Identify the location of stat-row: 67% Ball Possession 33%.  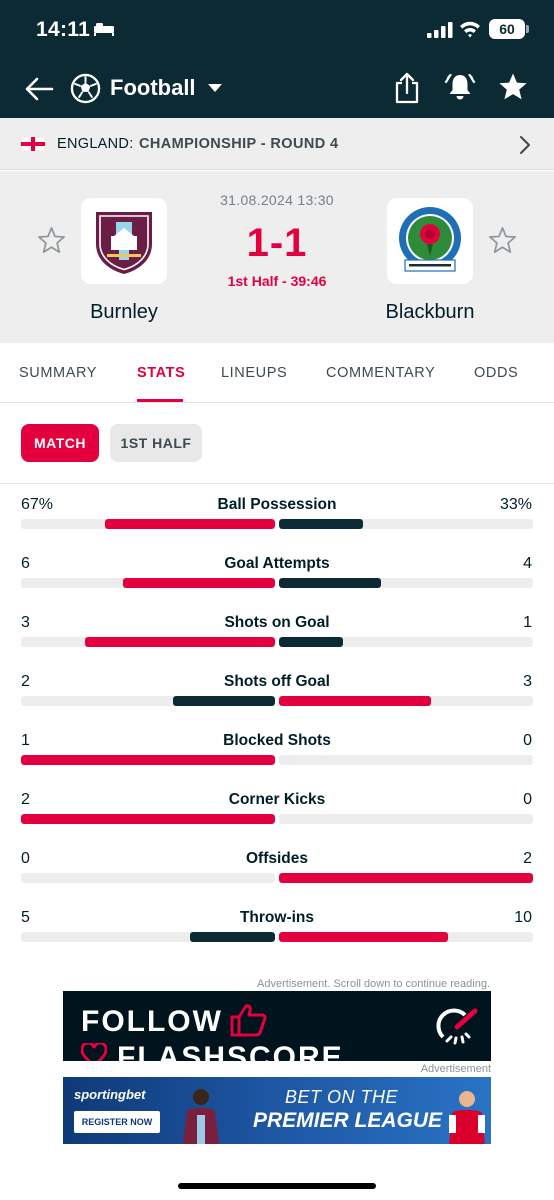
(277, 525).